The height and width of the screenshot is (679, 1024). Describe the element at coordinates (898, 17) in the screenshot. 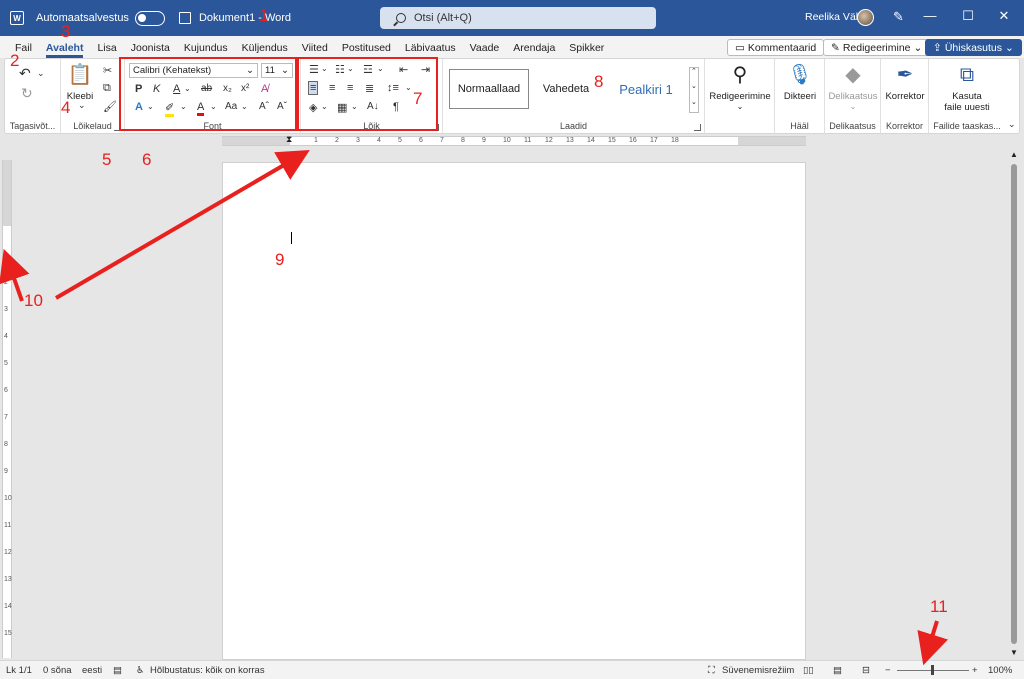

I see `pen-icon: ✎` at that location.